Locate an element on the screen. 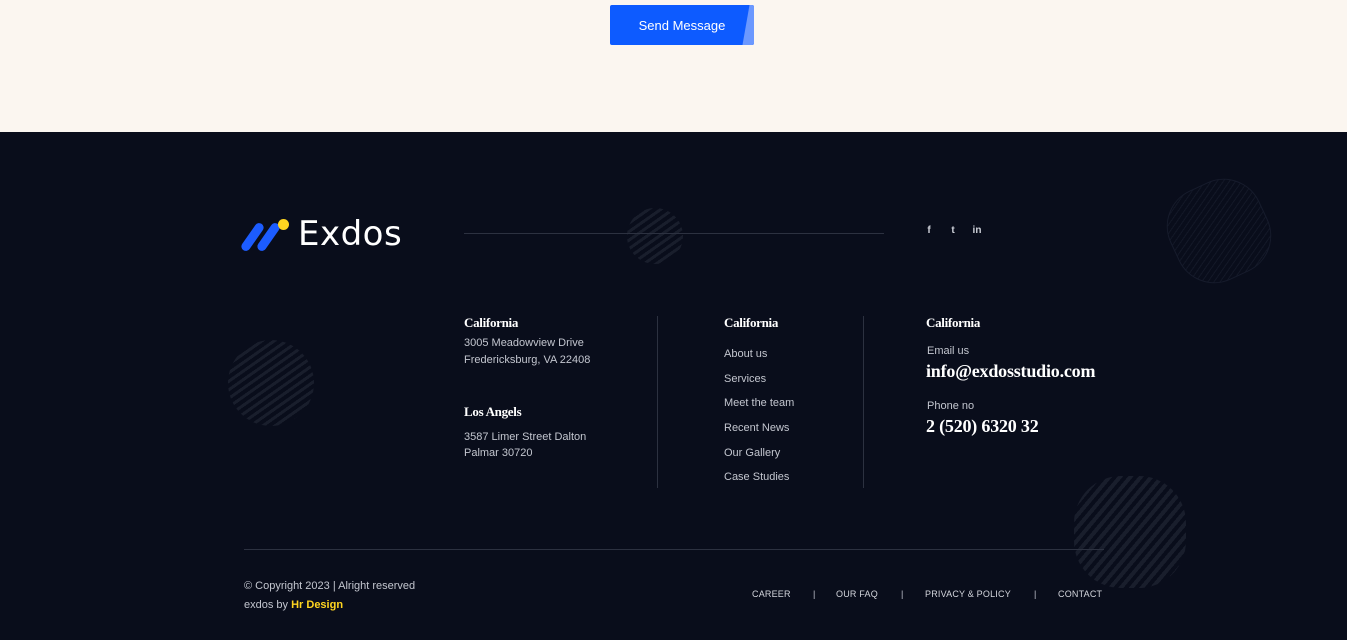 The image size is (1347, 640). bottom-divider is located at coordinates (674, 549).